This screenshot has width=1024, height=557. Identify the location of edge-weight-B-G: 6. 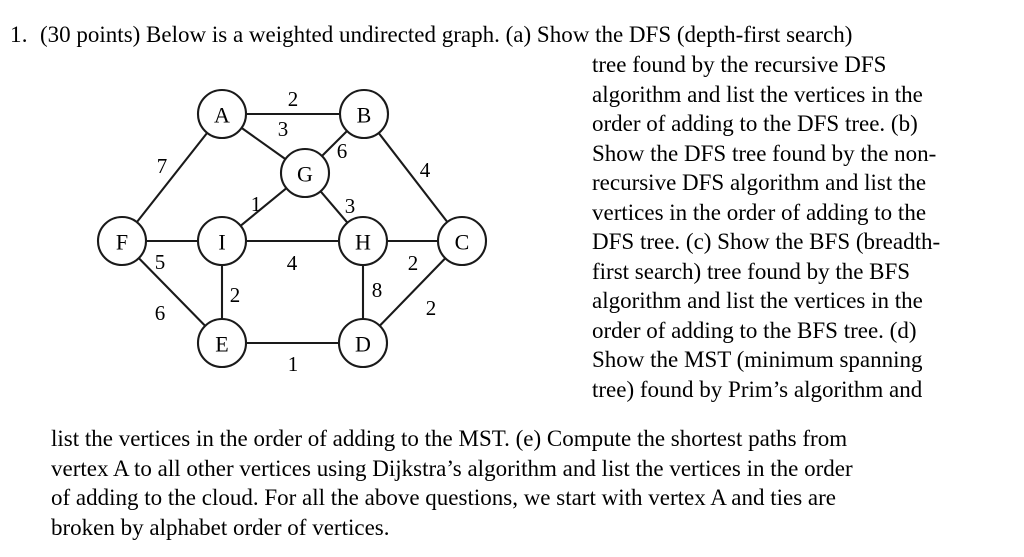
(342, 151).